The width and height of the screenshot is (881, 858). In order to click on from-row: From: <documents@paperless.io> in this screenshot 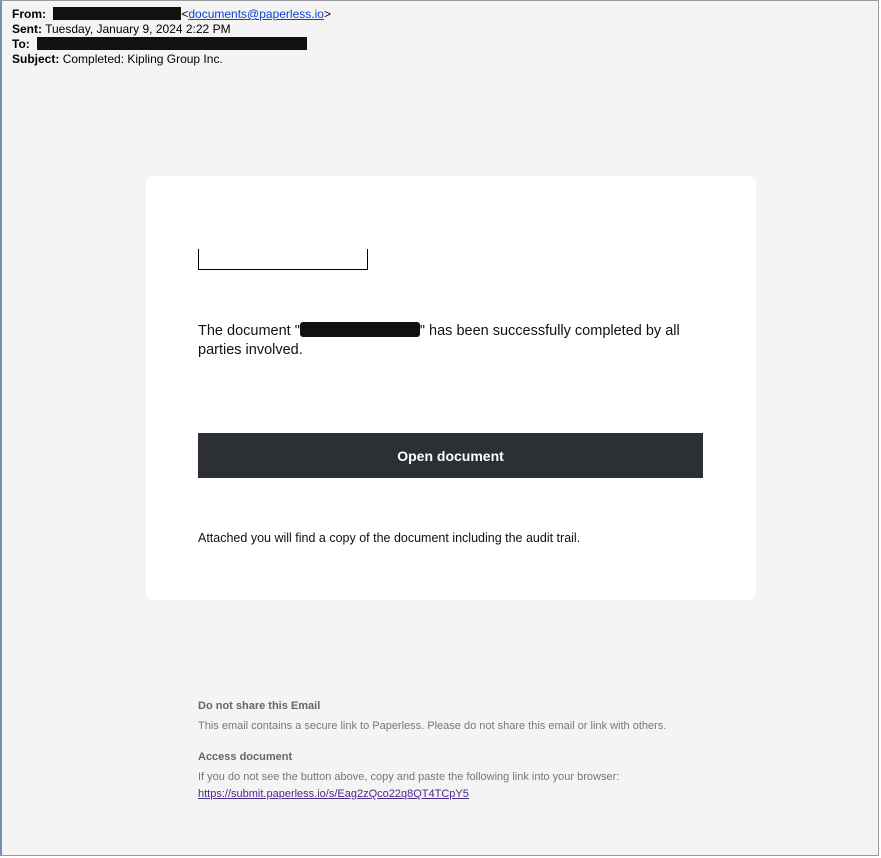, I will do `click(445, 14)`.